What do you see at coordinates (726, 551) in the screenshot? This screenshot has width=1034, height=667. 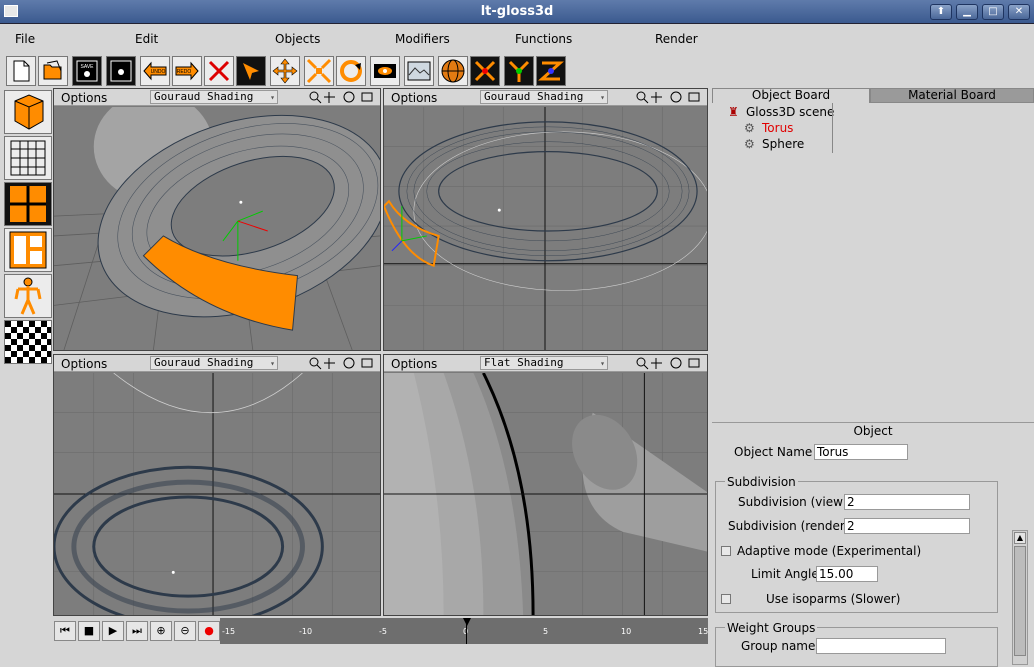 I see `adaptive-mode-checkbox` at bounding box center [726, 551].